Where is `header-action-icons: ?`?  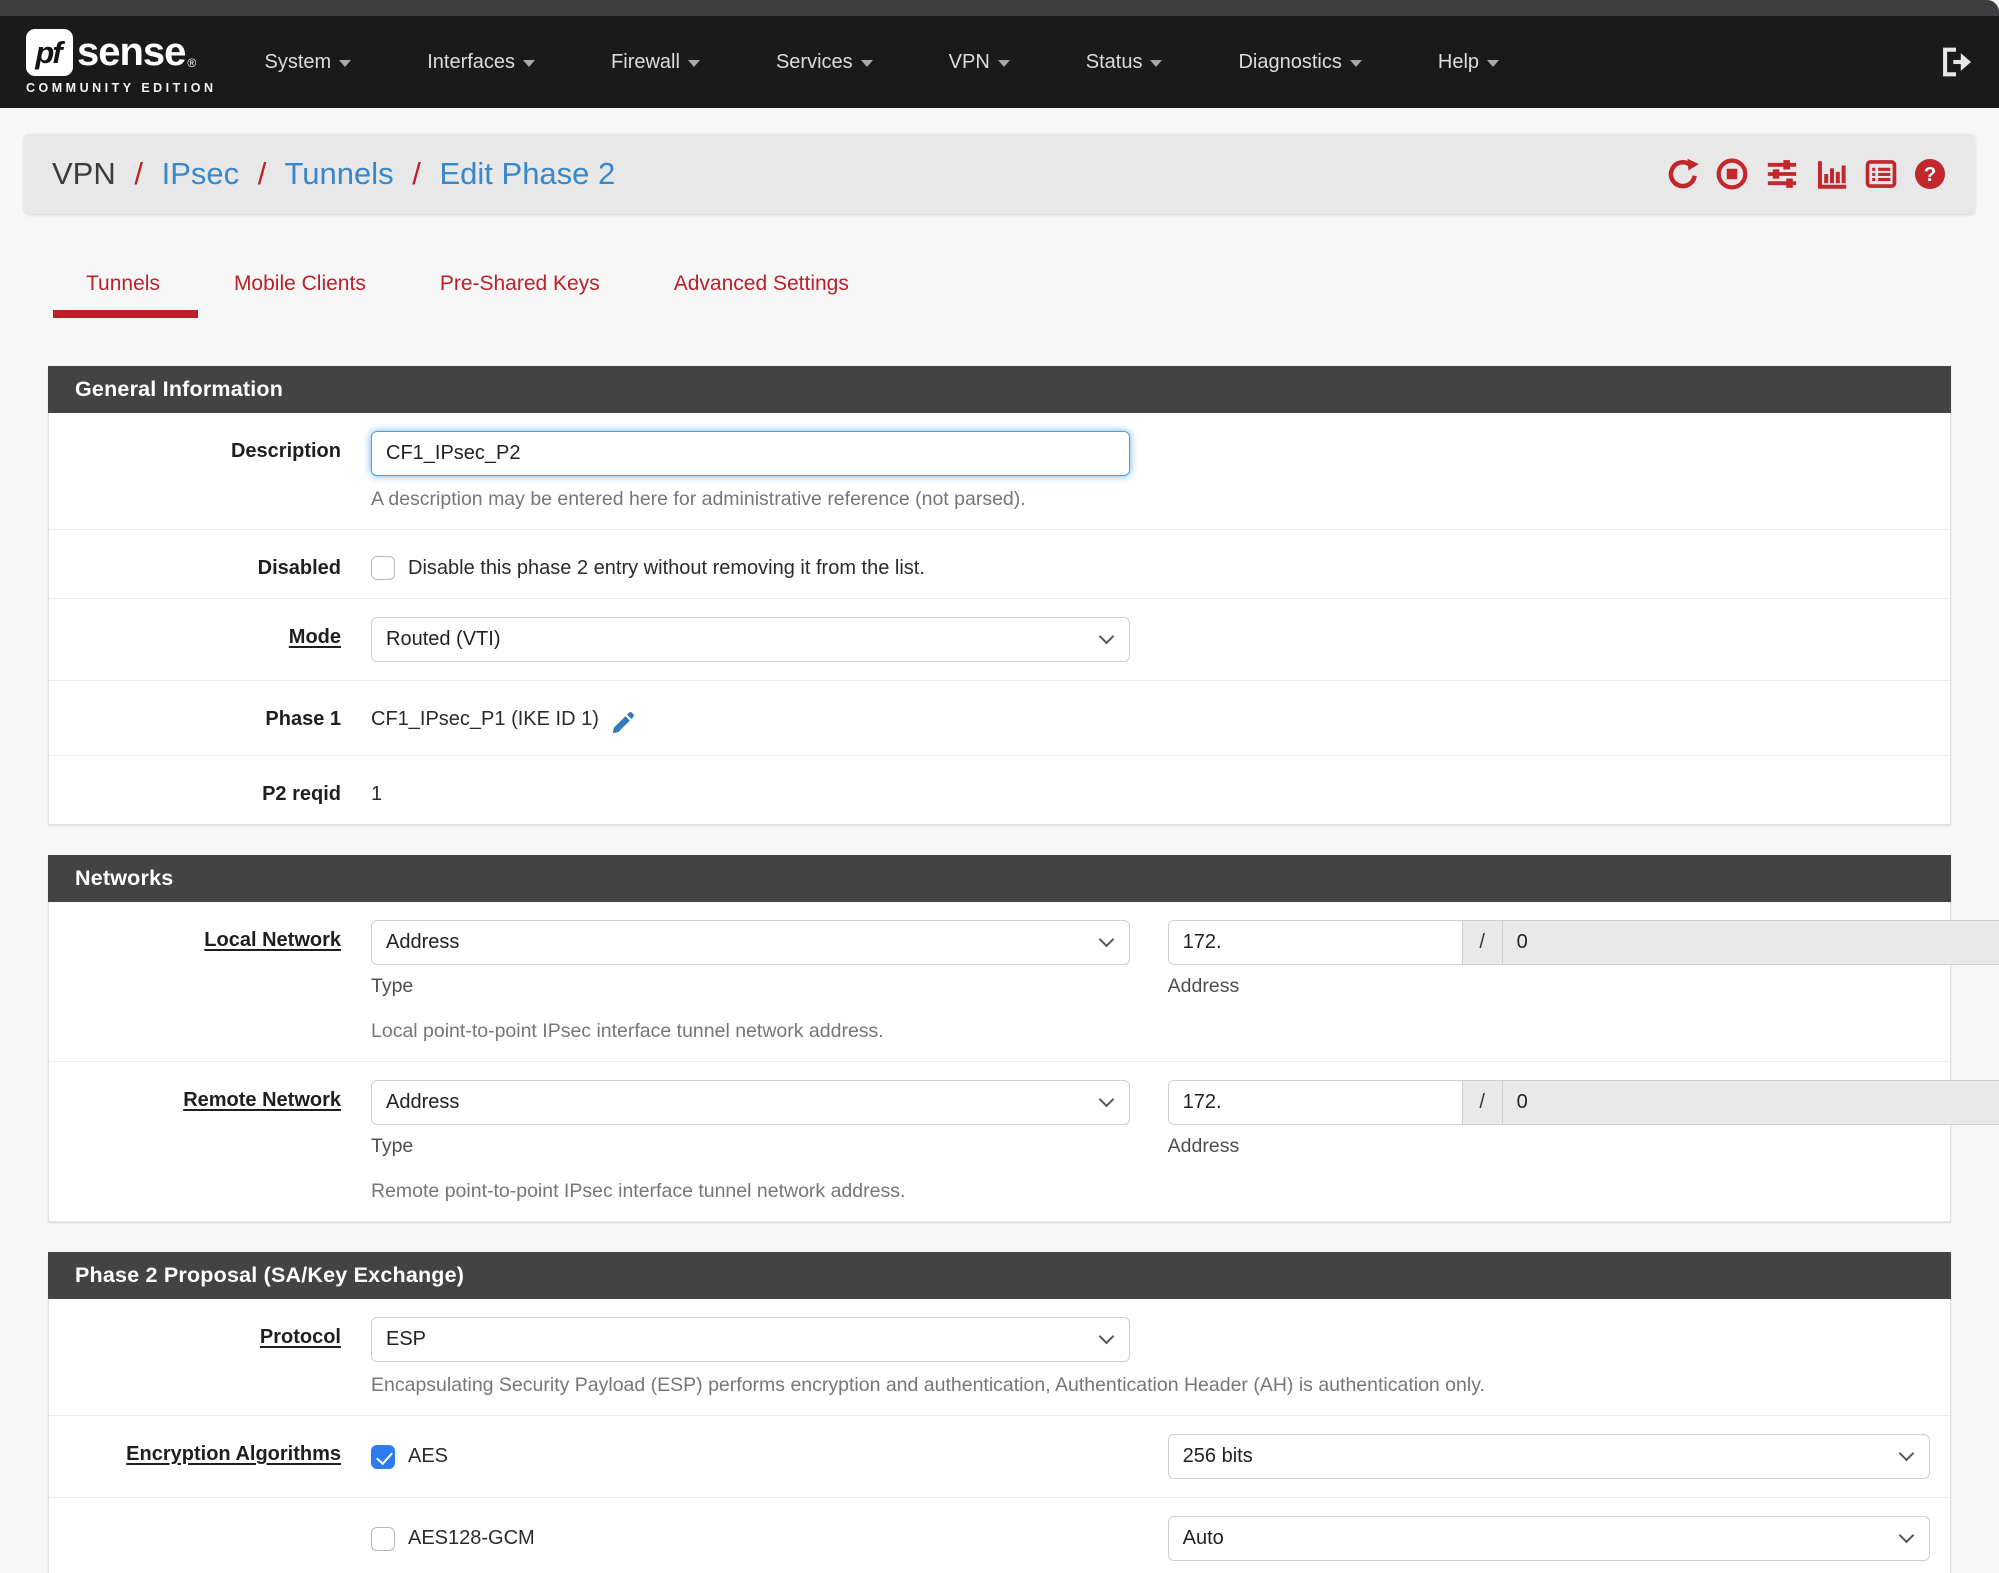
header-action-icons: ? is located at coordinates (1806, 174).